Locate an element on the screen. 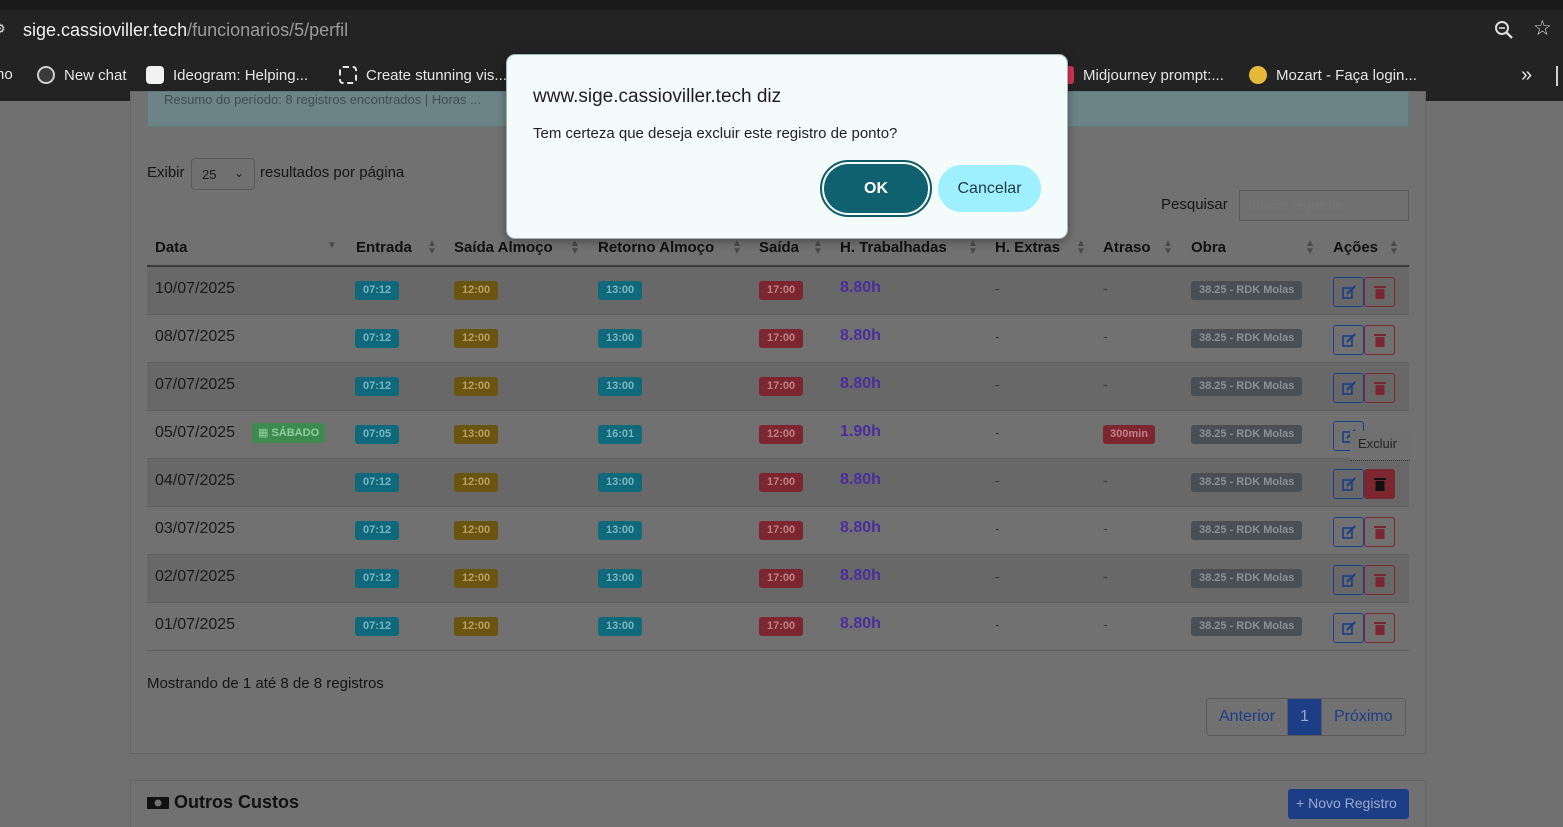  col-header-horas: H. Trabalhadas is located at coordinates (893, 247).